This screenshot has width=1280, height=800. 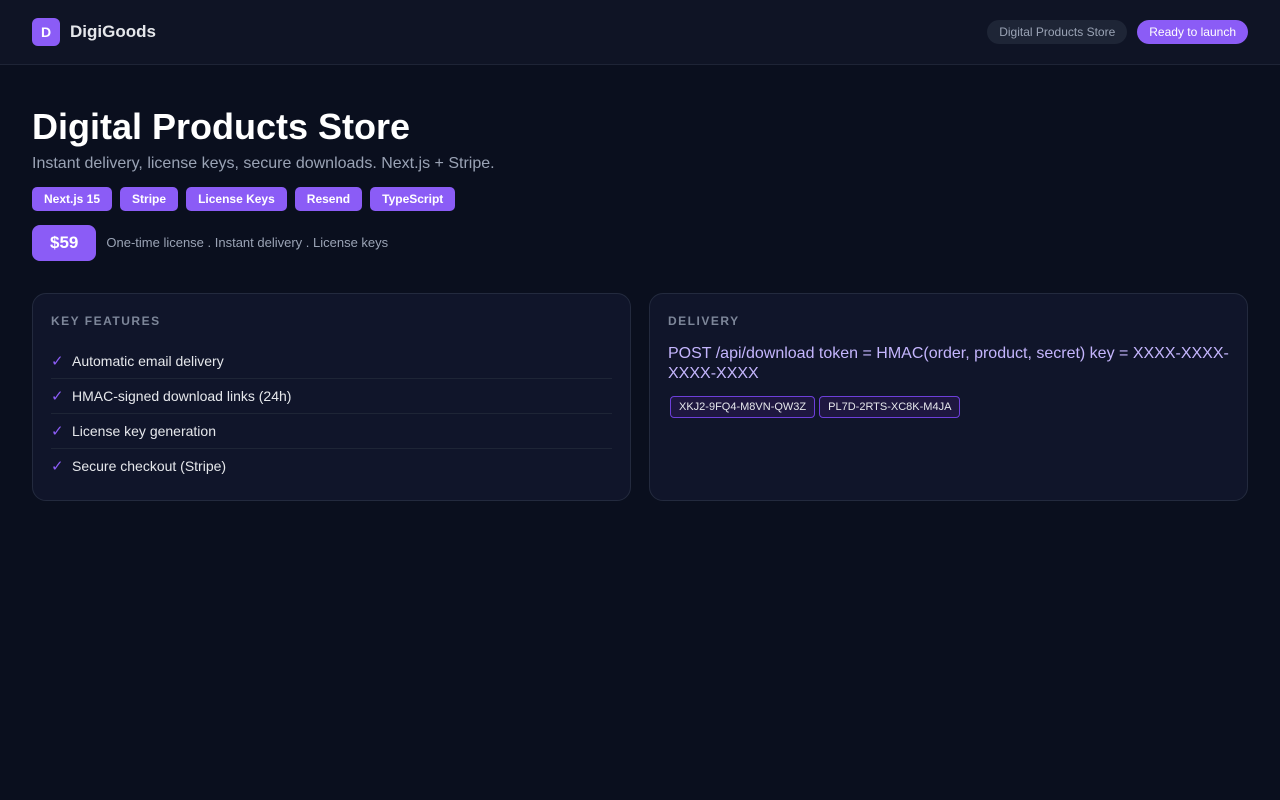 What do you see at coordinates (328, 198) in the screenshot?
I see `tag-resend: Resend` at bounding box center [328, 198].